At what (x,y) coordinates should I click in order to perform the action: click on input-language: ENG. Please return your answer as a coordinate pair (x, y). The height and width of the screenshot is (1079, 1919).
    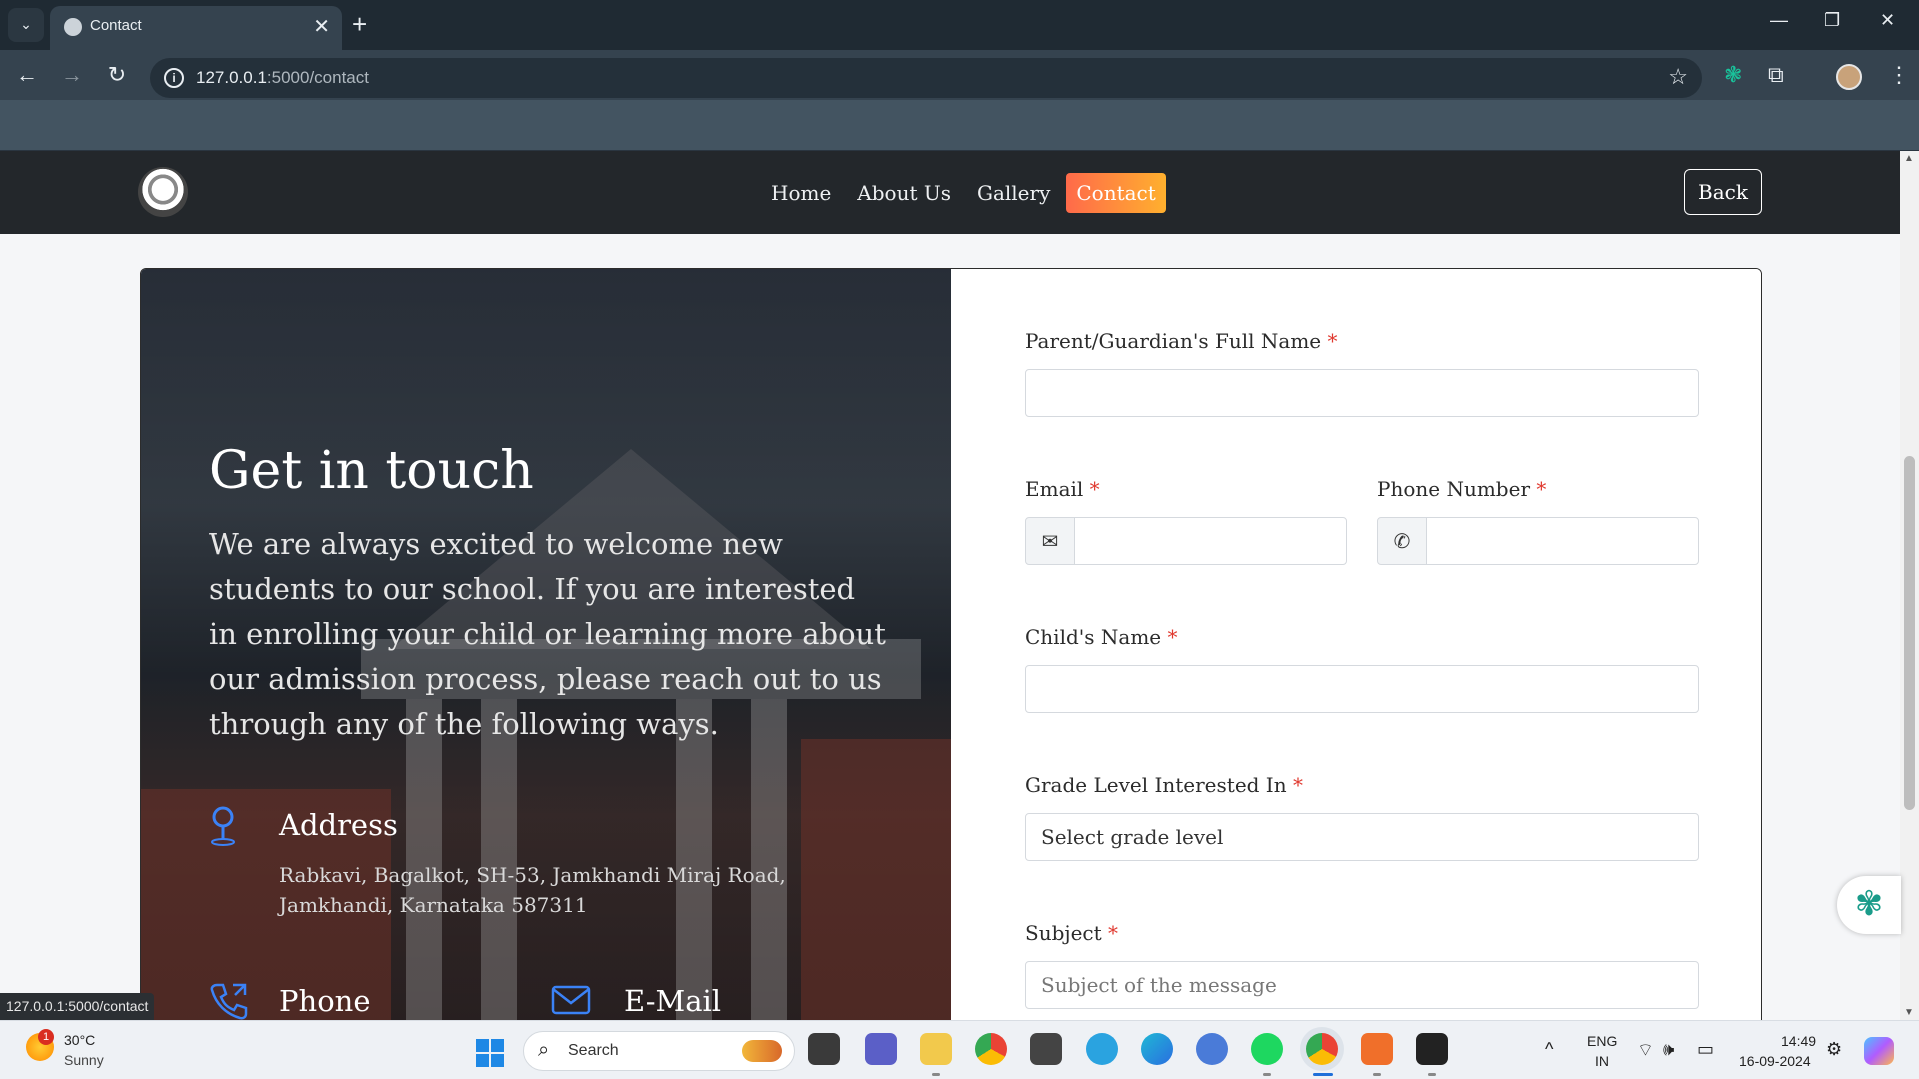
    Looking at the image, I should click on (1602, 1041).